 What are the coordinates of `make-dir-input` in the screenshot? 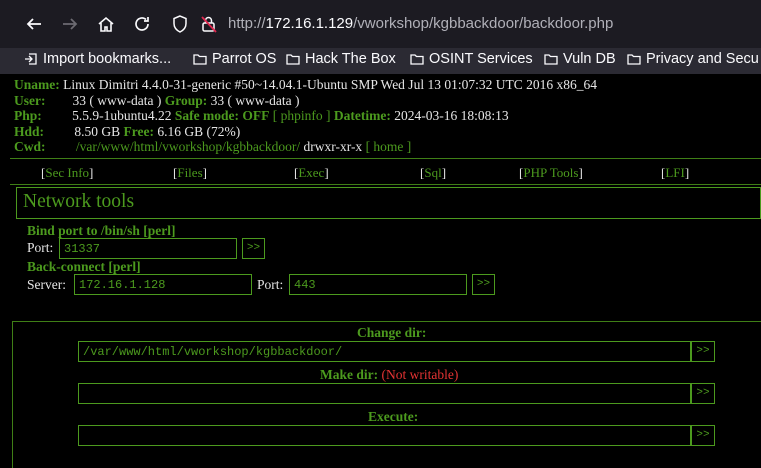 It's located at (384, 393).